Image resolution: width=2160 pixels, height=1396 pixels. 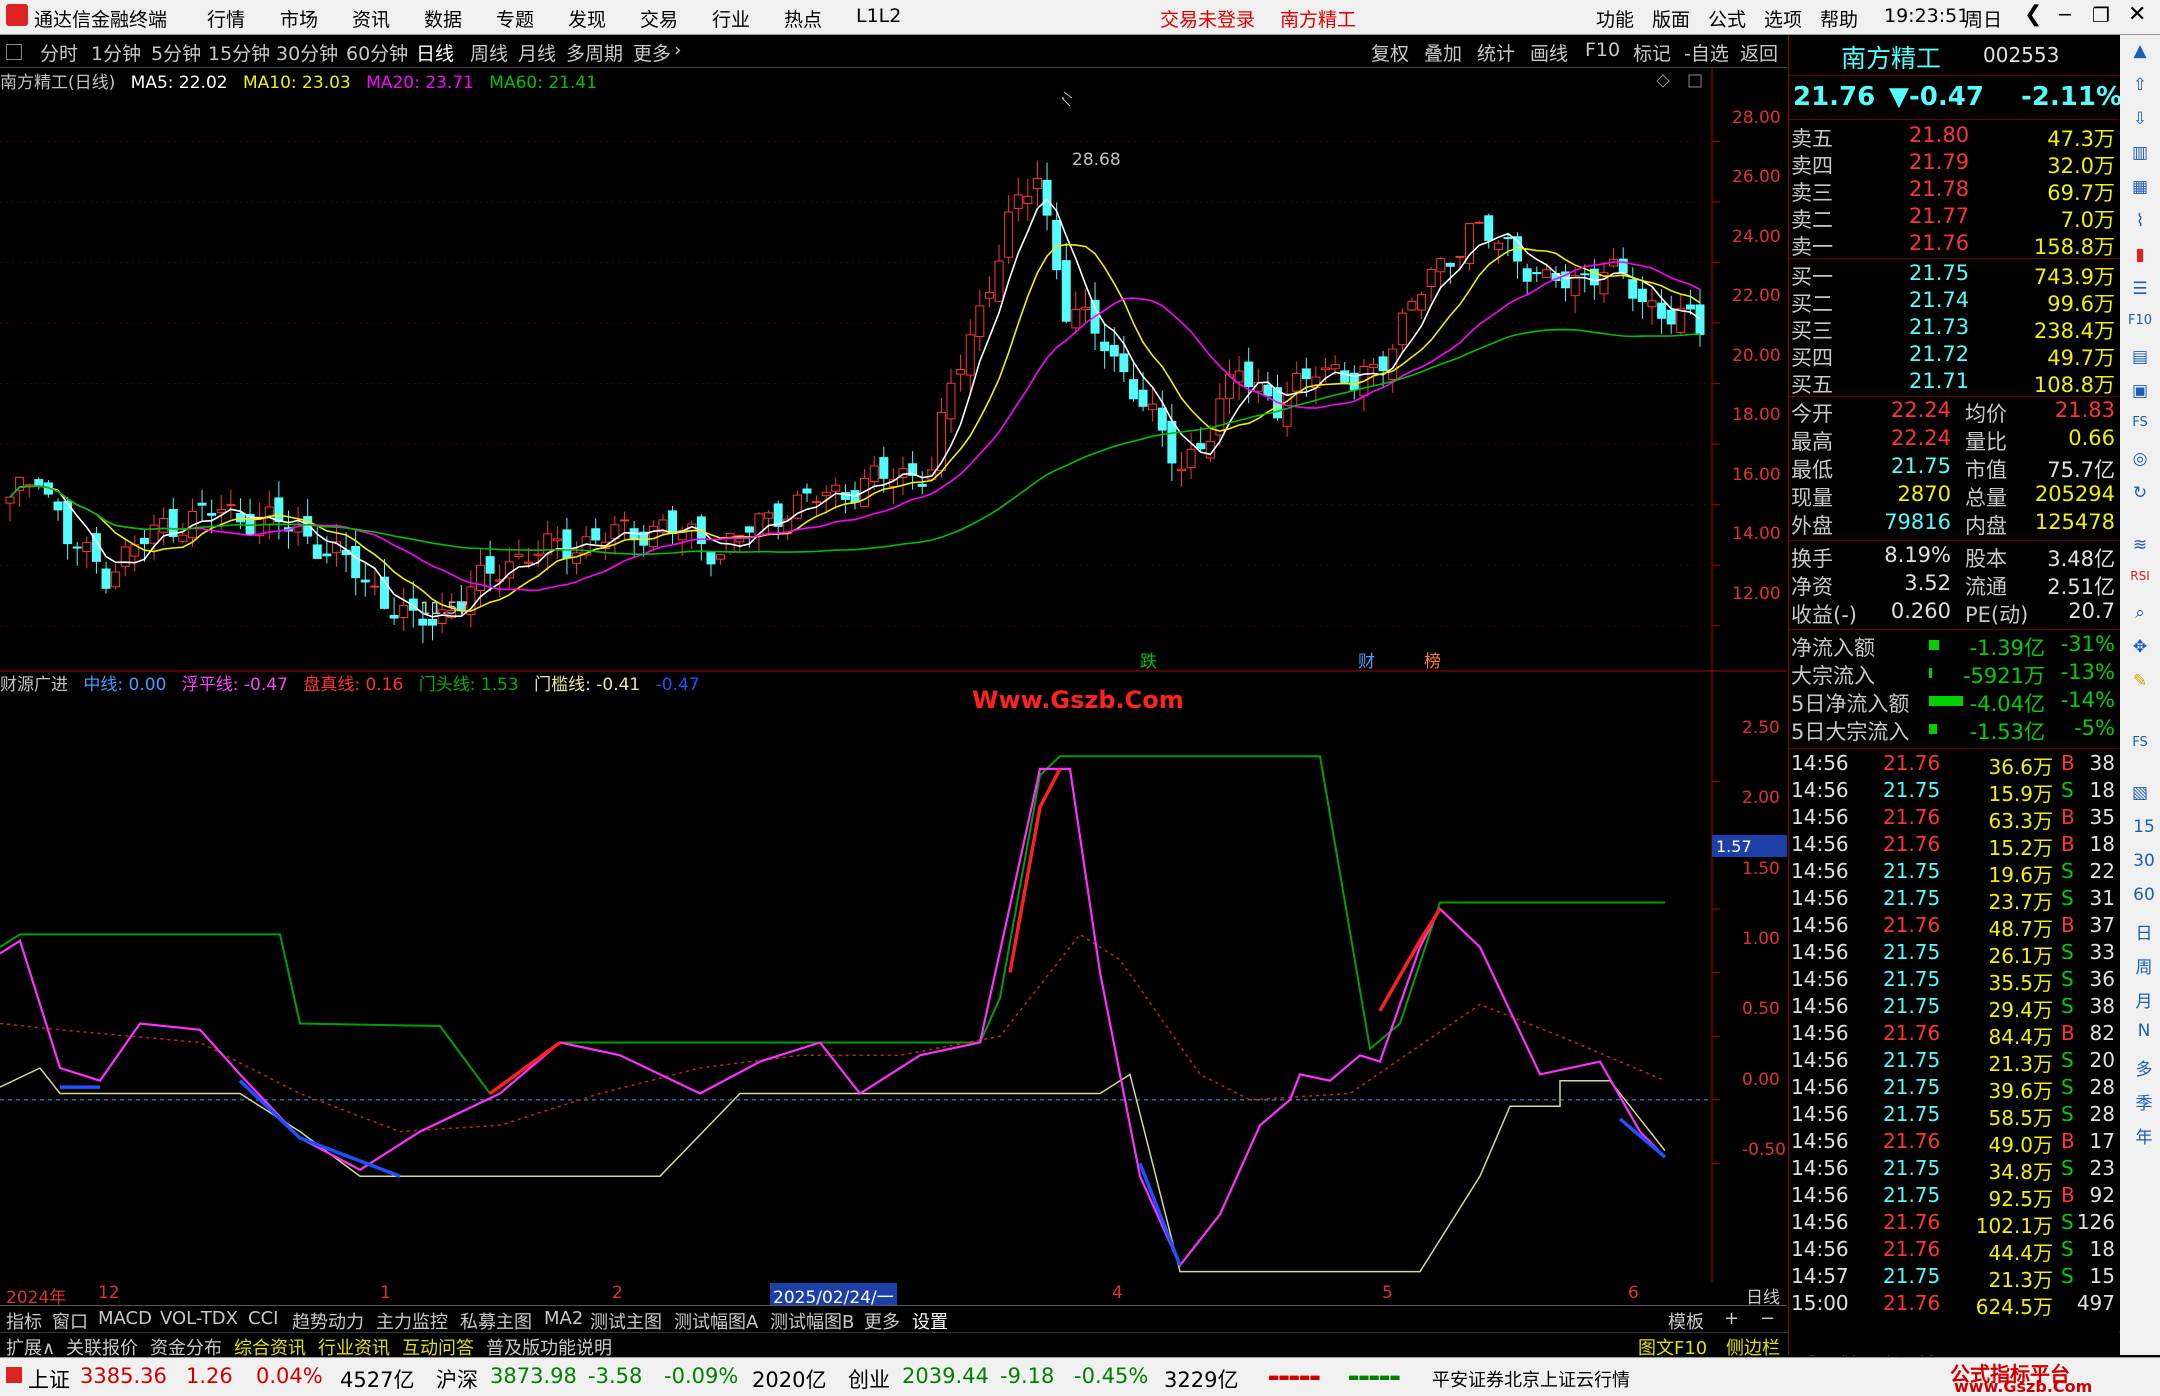 What do you see at coordinates (1602, 50) in the screenshot?
I see `tool-f10: F10` at bounding box center [1602, 50].